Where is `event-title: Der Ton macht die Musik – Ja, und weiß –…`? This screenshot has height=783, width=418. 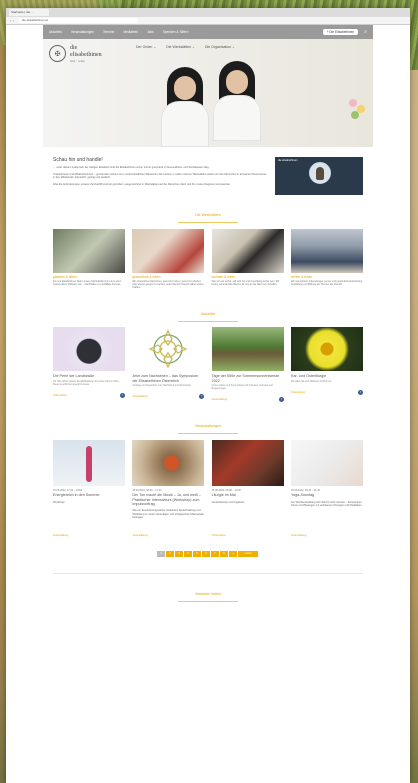
event-title: Der Ton macht die Musik – Ja, und weiß –… is located at coordinates (168, 499).